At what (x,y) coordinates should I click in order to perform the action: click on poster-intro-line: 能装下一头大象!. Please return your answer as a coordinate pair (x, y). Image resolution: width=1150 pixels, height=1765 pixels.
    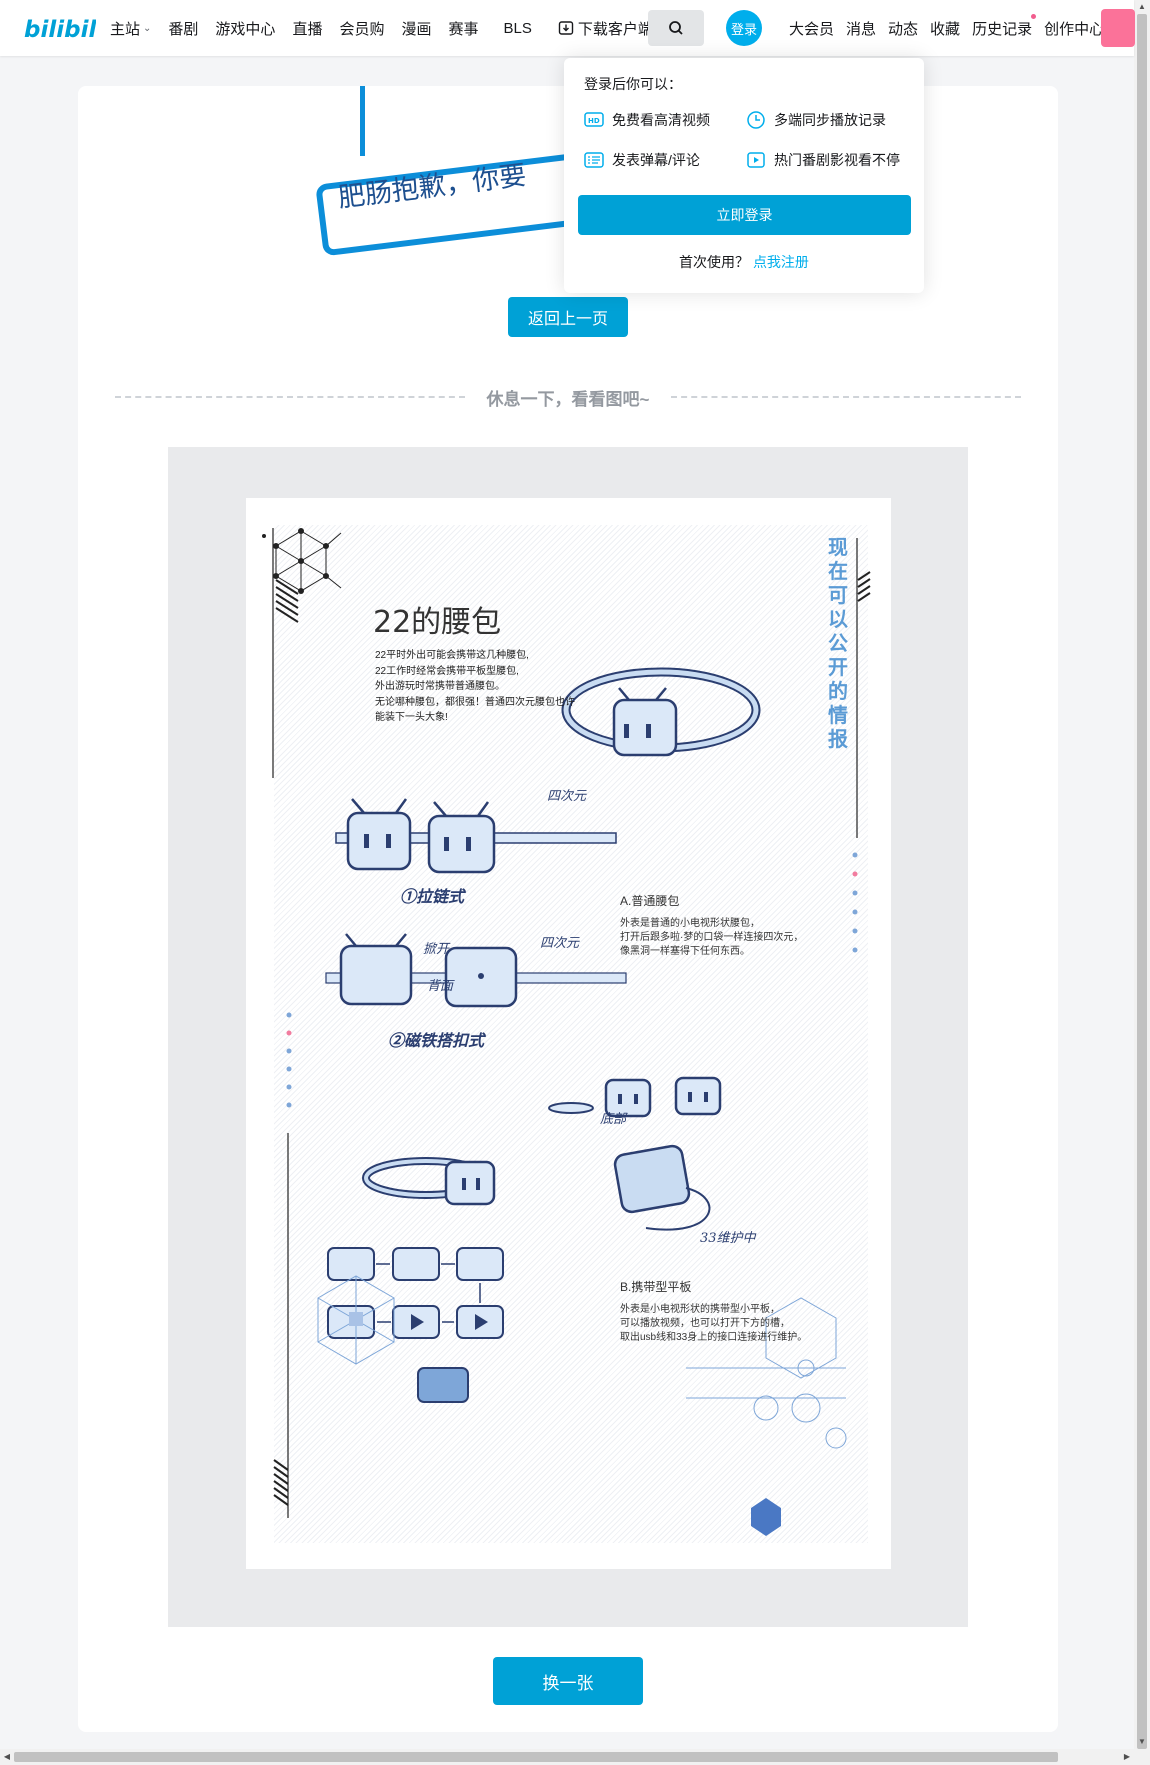
    Looking at the image, I should click on (411, 717).